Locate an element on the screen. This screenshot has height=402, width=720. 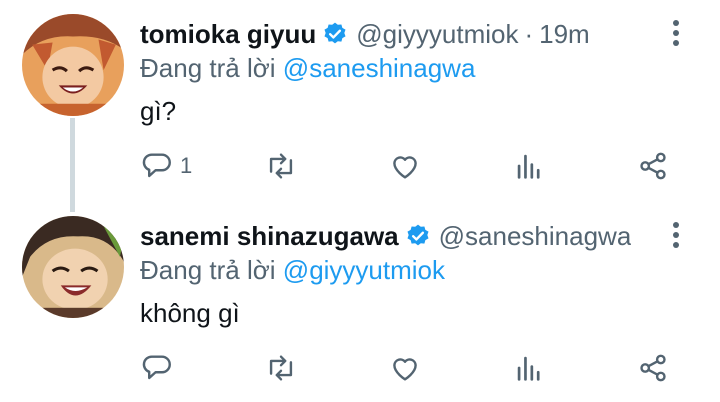
reply-button: 1 is located at coordinates (166, 166).